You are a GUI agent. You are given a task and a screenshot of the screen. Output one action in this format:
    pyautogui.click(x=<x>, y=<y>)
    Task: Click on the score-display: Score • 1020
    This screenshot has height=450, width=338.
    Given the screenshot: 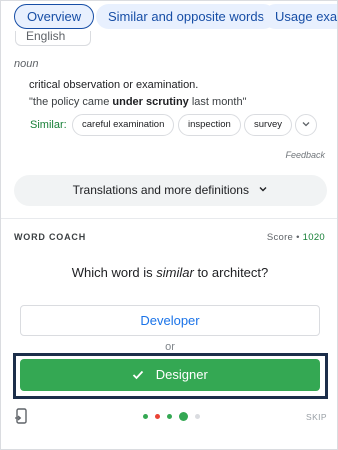 What is the action you would take?
    pyautogui.click(x=296, y=237)
    